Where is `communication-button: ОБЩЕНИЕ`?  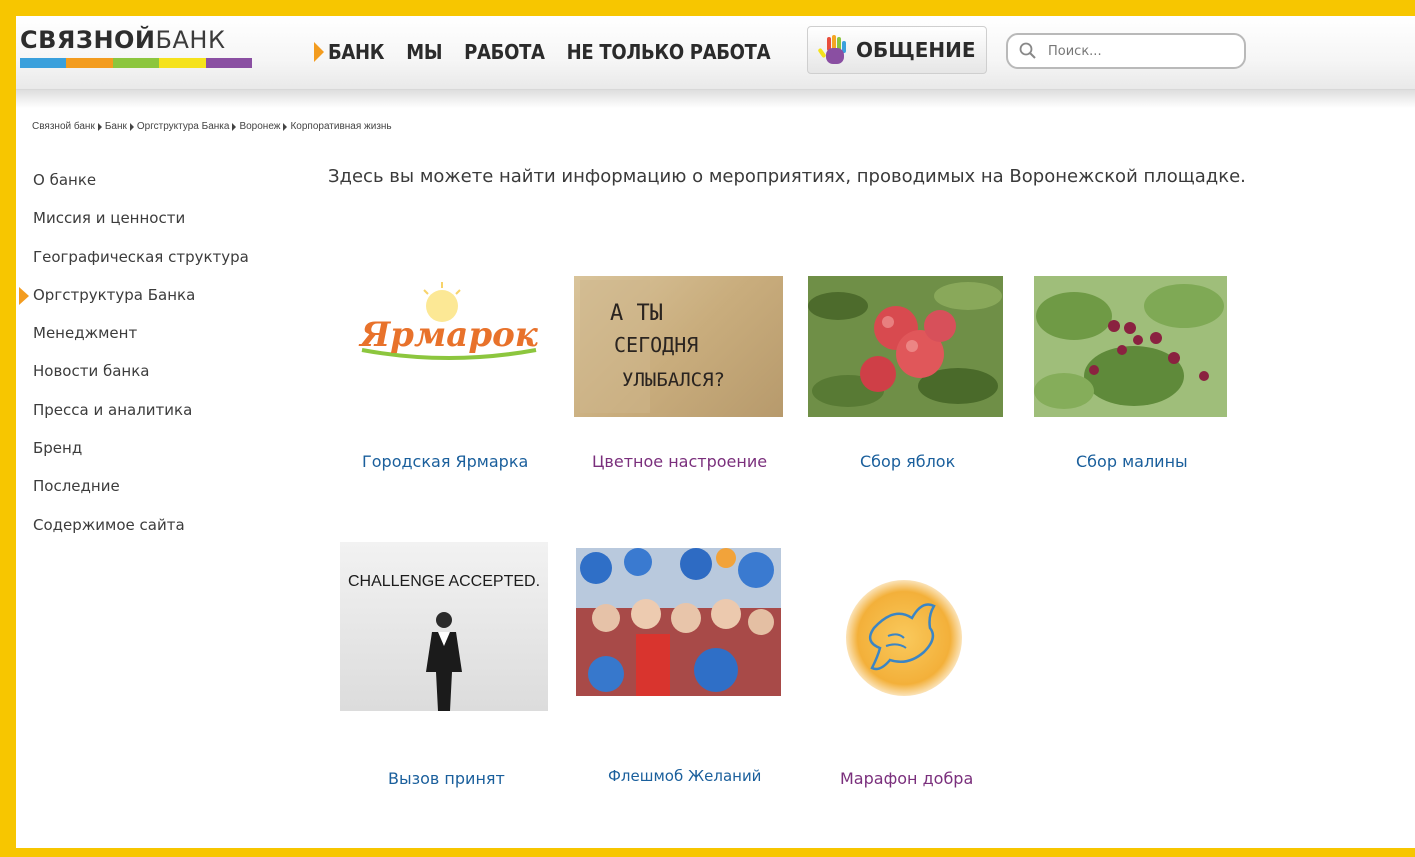
communication-button: ОБЩЕНИЕ is located at coordinates (897, 50).